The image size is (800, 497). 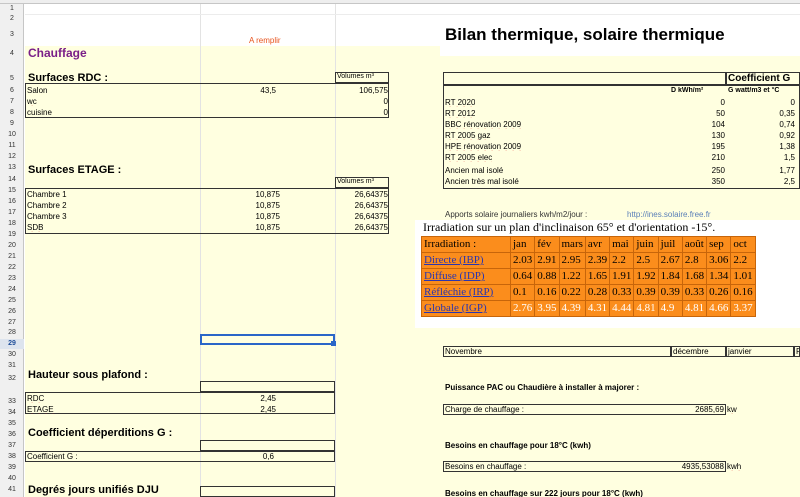 What do you see at coordinates (760, 146) in the screenshot?
I see `coef-row-g: 1,38` at bounding box center [760, 146].